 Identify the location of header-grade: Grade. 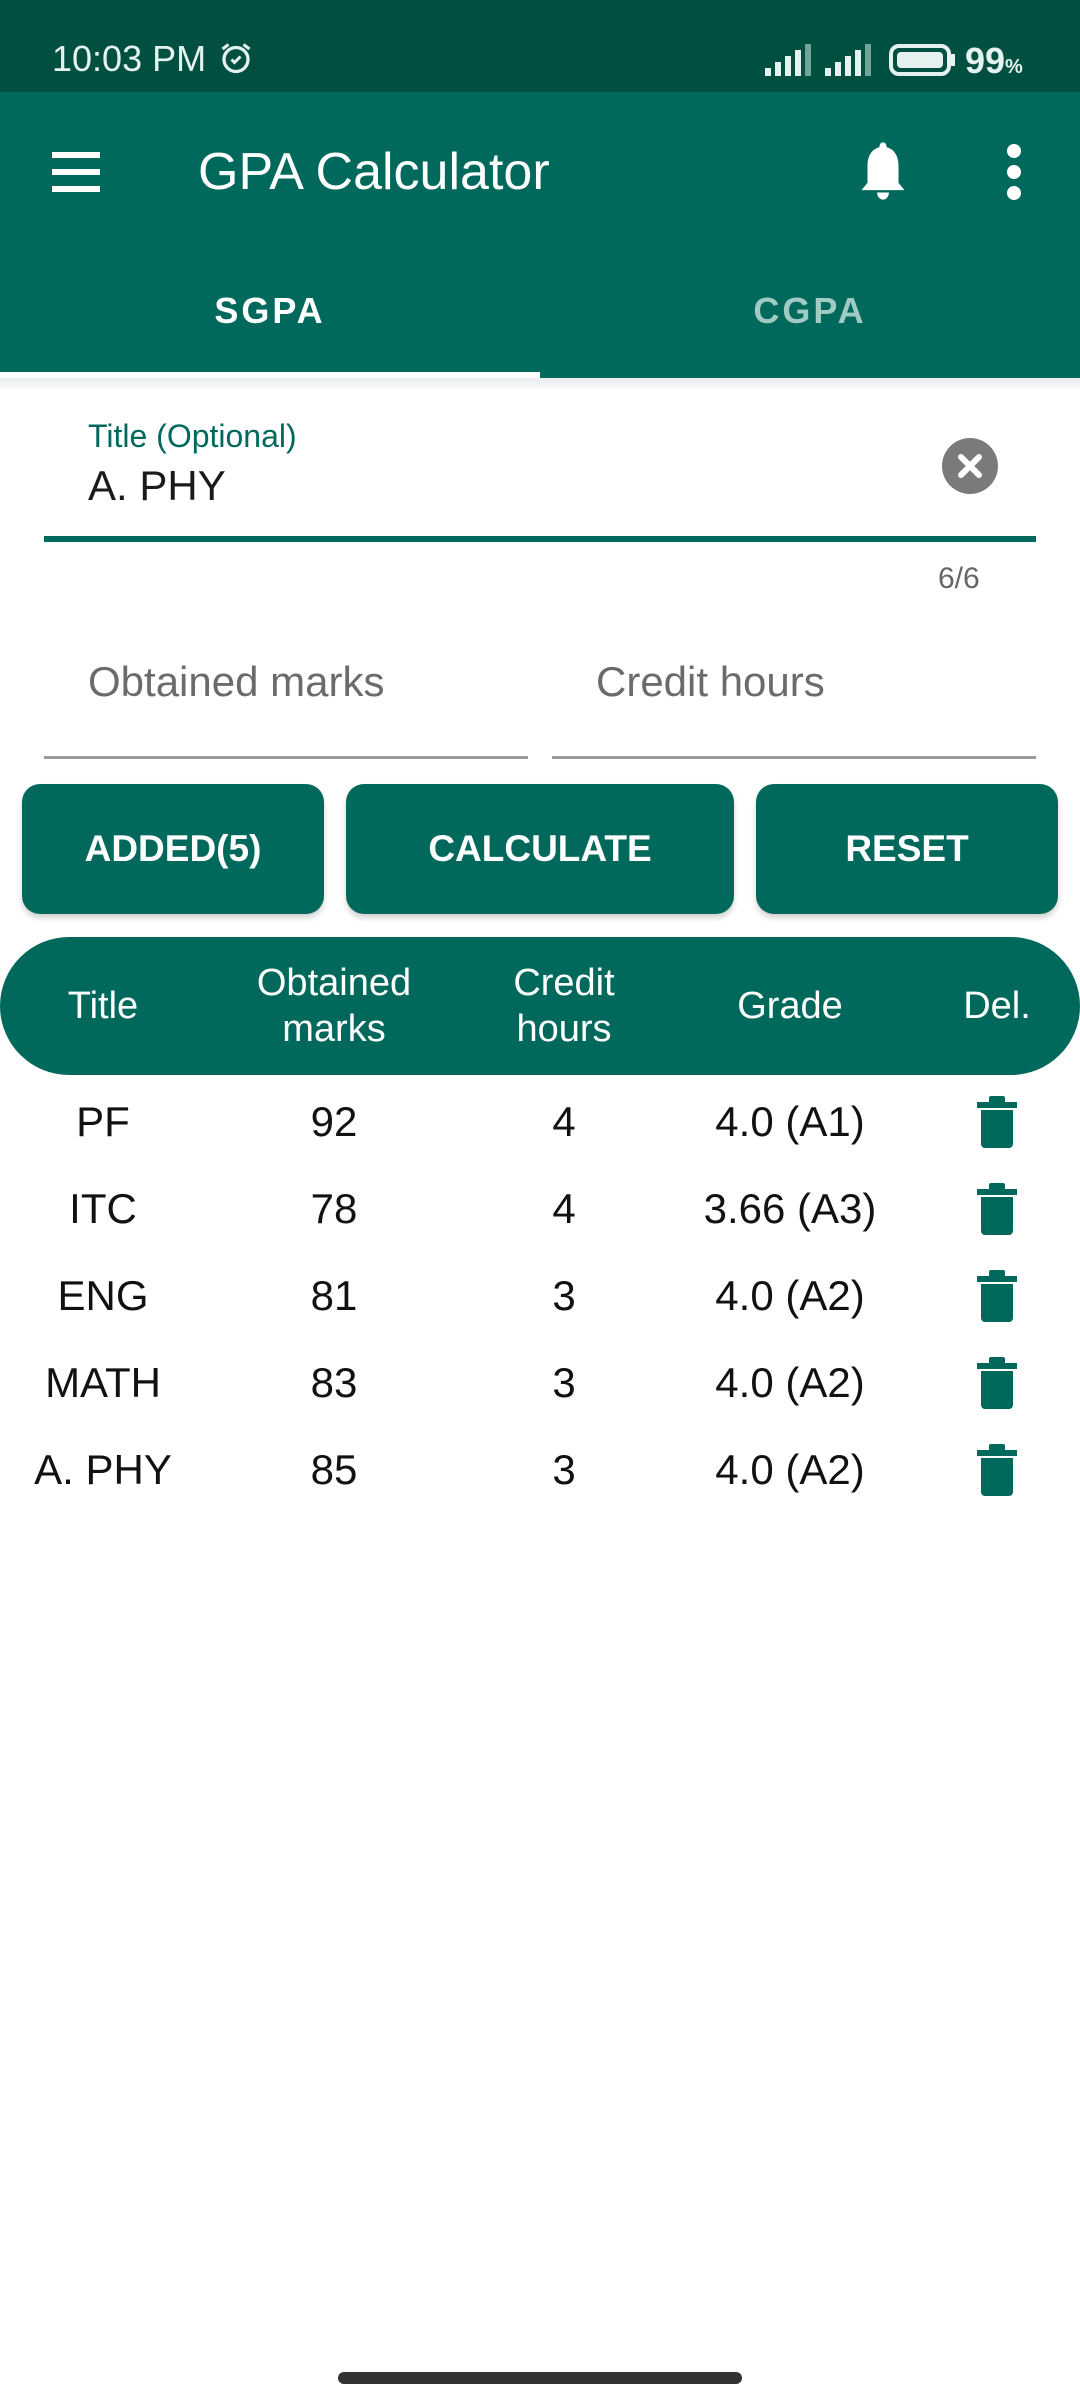
(790, 1006).